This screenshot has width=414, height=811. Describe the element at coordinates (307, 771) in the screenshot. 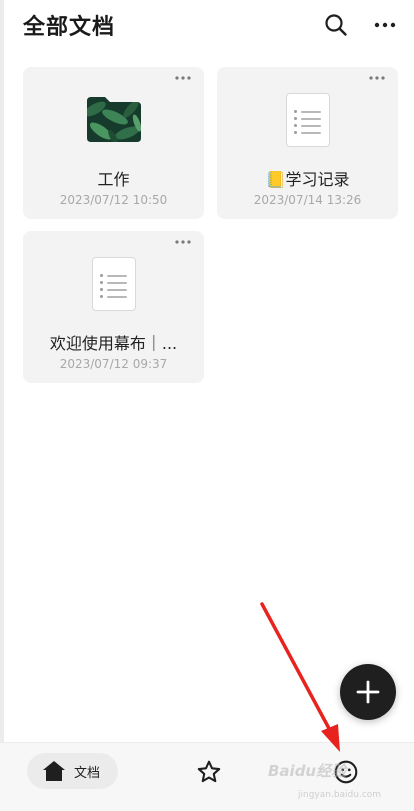

I see `watermark: Baidu经验` at that location.